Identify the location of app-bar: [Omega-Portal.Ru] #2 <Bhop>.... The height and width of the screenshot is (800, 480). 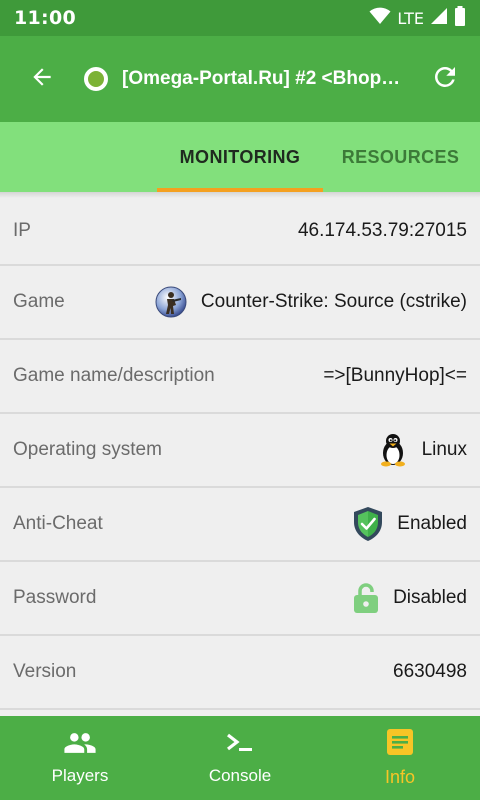
(240, 79).